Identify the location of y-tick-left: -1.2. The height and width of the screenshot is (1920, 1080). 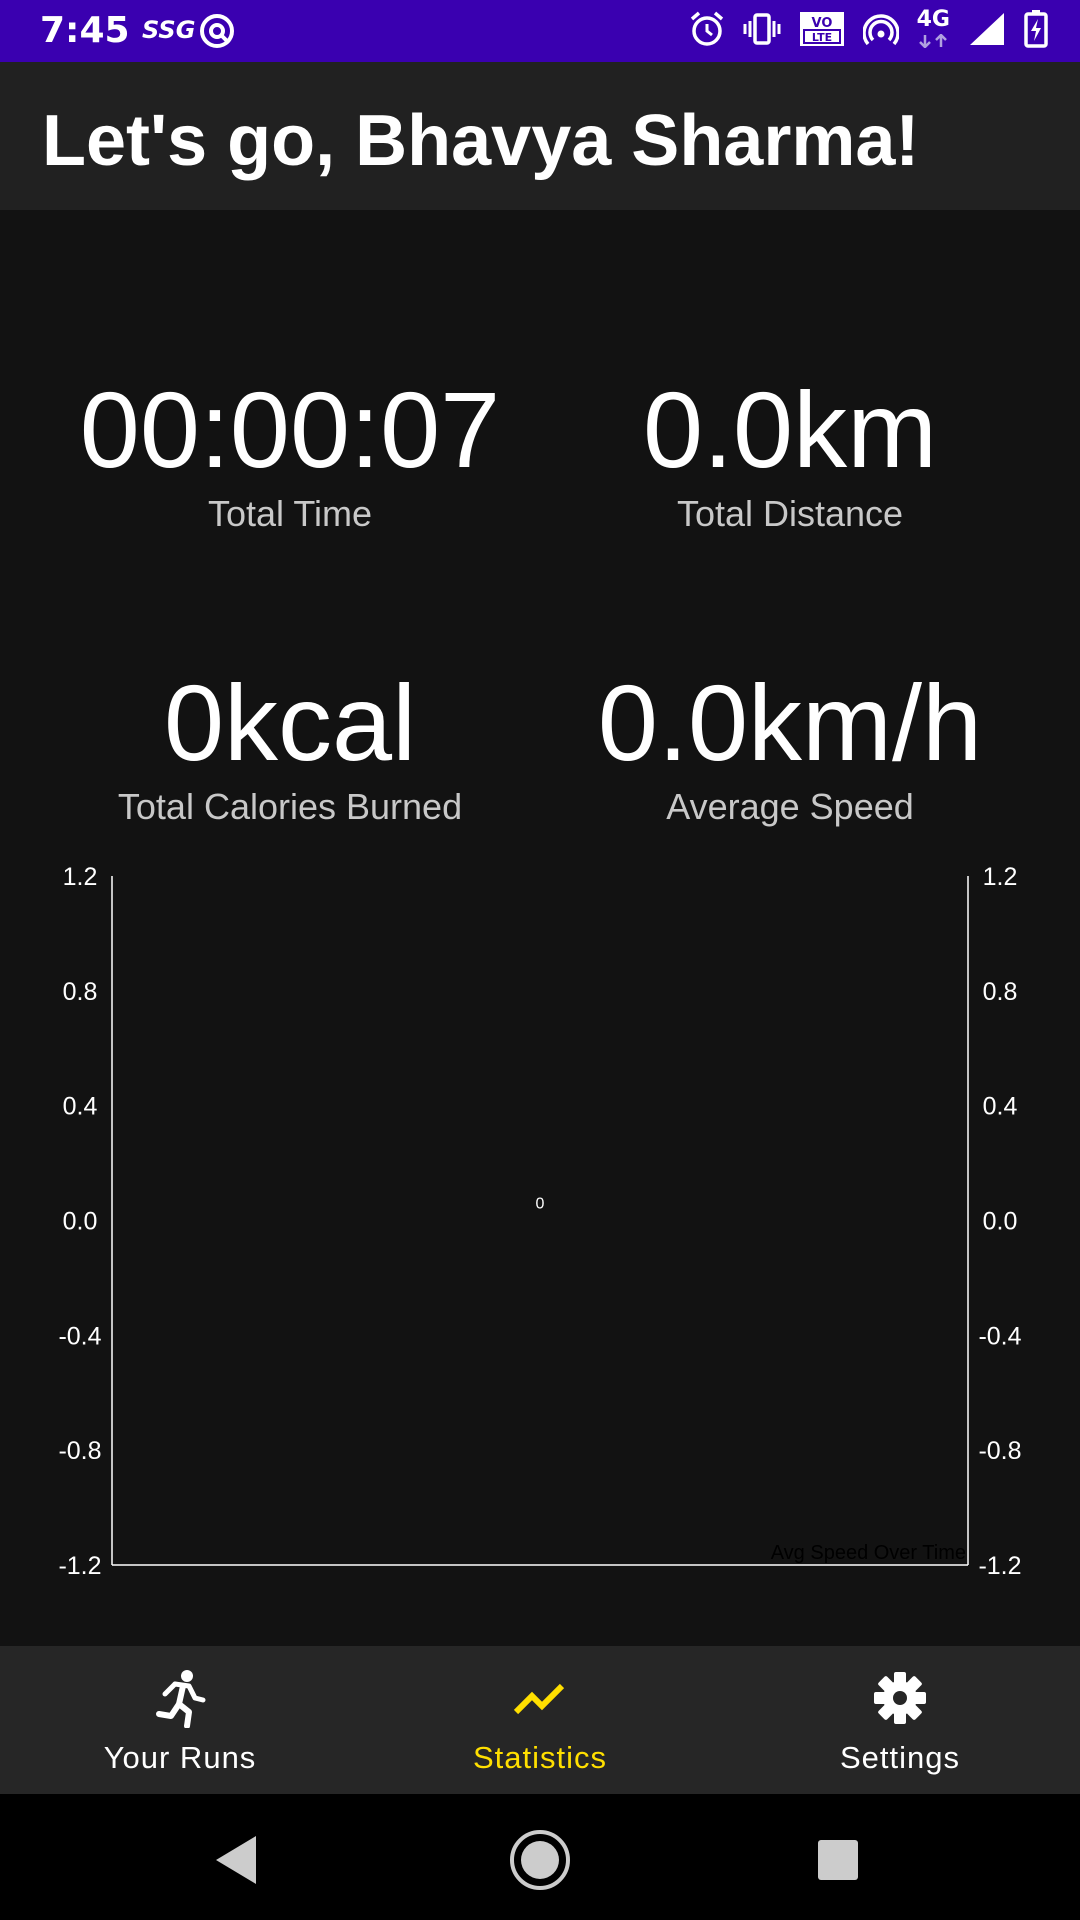
(79, 1566).